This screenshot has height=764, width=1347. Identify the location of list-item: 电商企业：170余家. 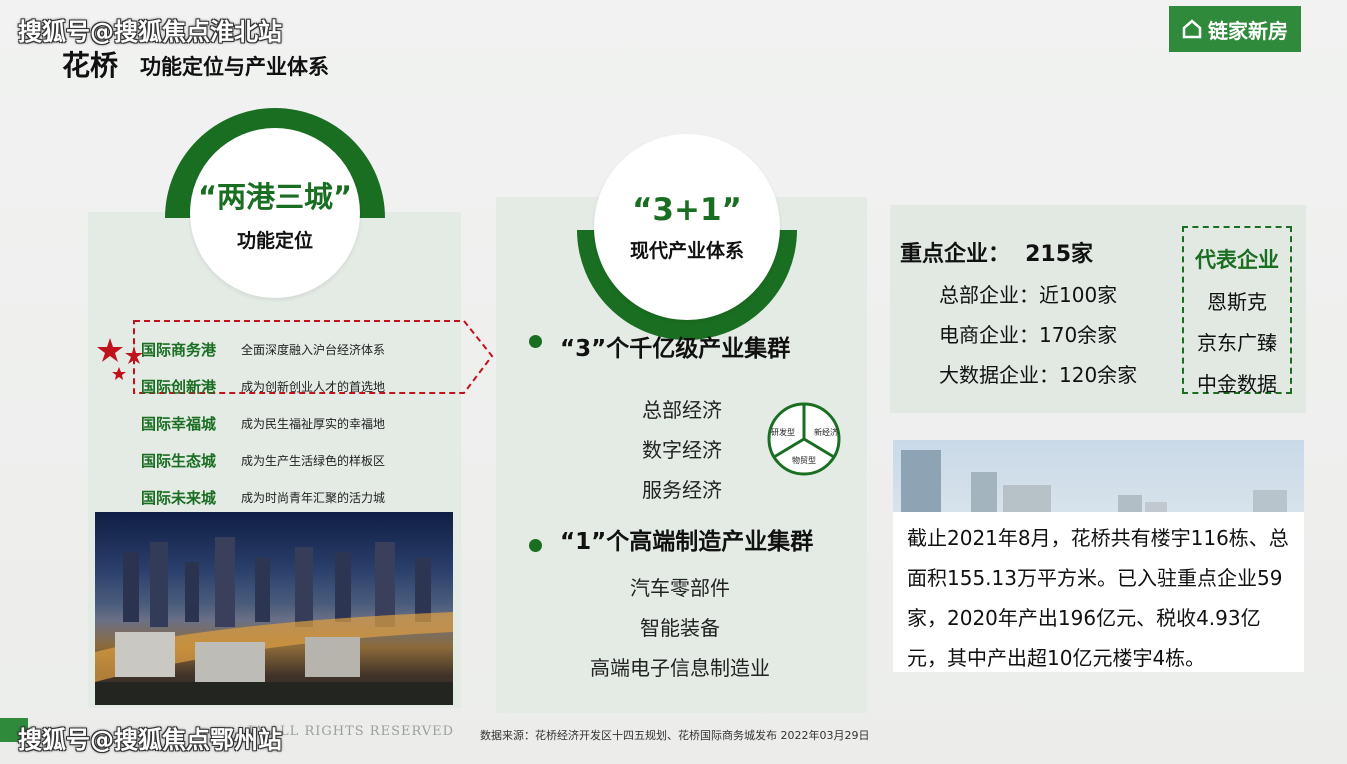
(1028, 335).